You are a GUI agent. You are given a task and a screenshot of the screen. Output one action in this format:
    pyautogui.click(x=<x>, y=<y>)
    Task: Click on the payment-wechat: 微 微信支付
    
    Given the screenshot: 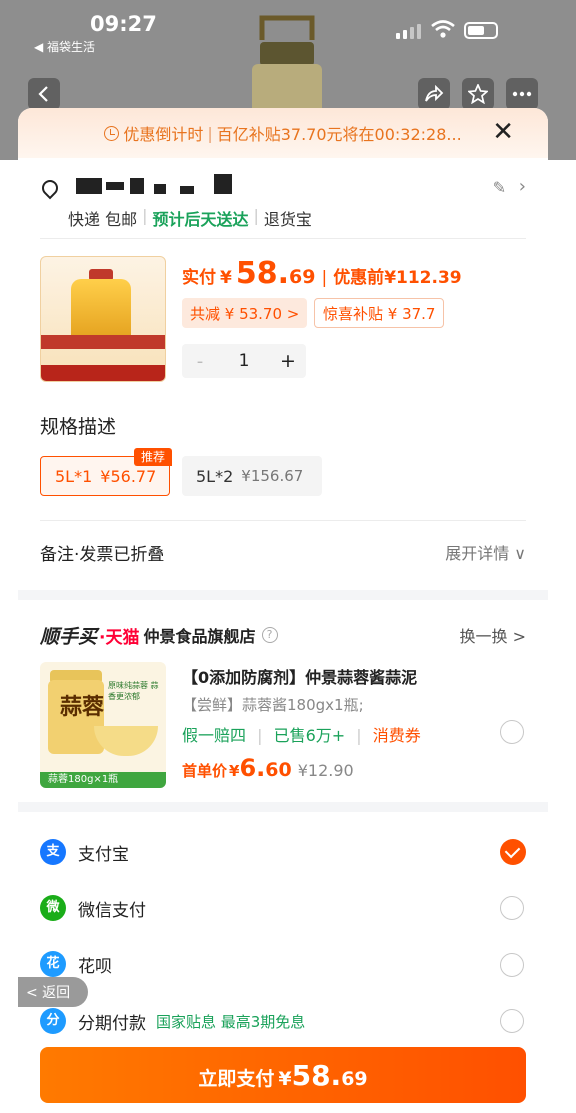 What is the action you would take?
    pyautogui.click(x=283, y=908)
    